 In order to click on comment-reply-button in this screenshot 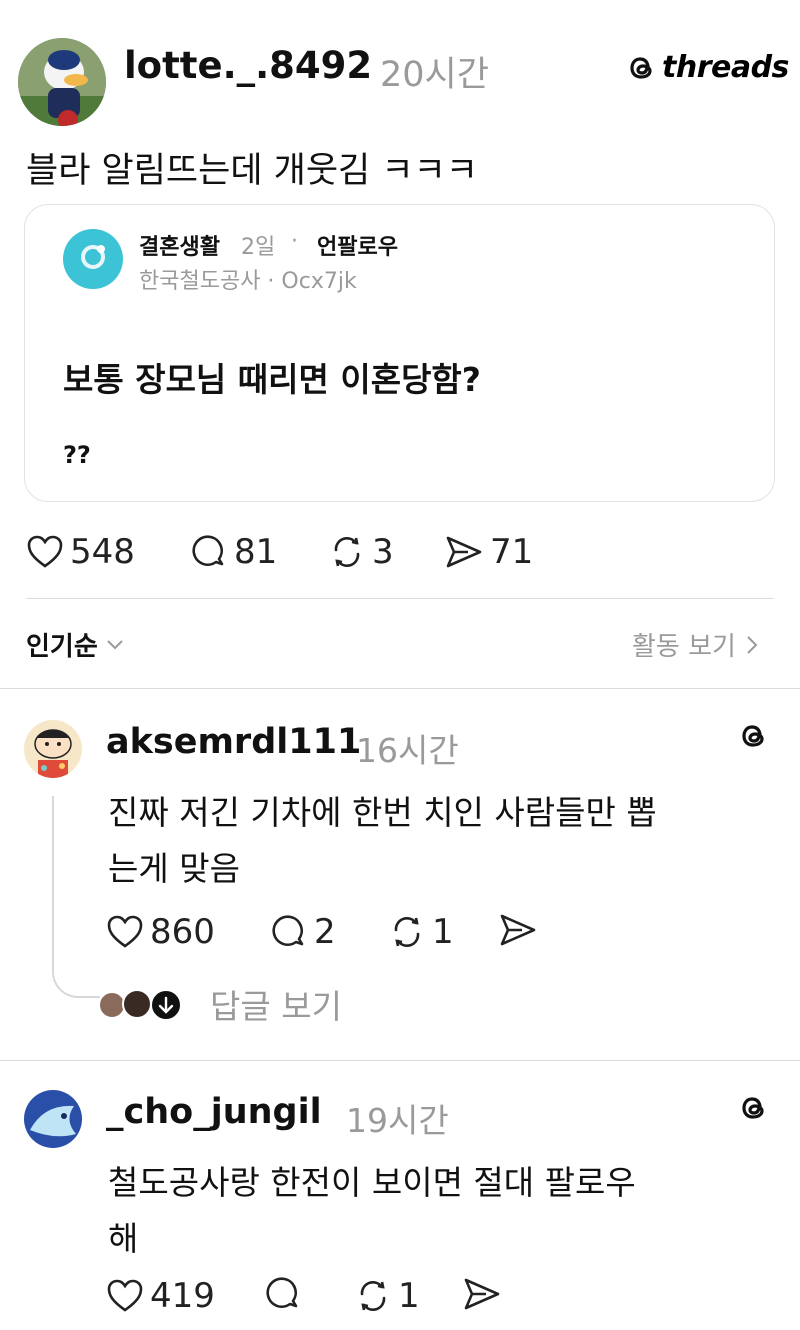, I will do `click(284, 1294)`.